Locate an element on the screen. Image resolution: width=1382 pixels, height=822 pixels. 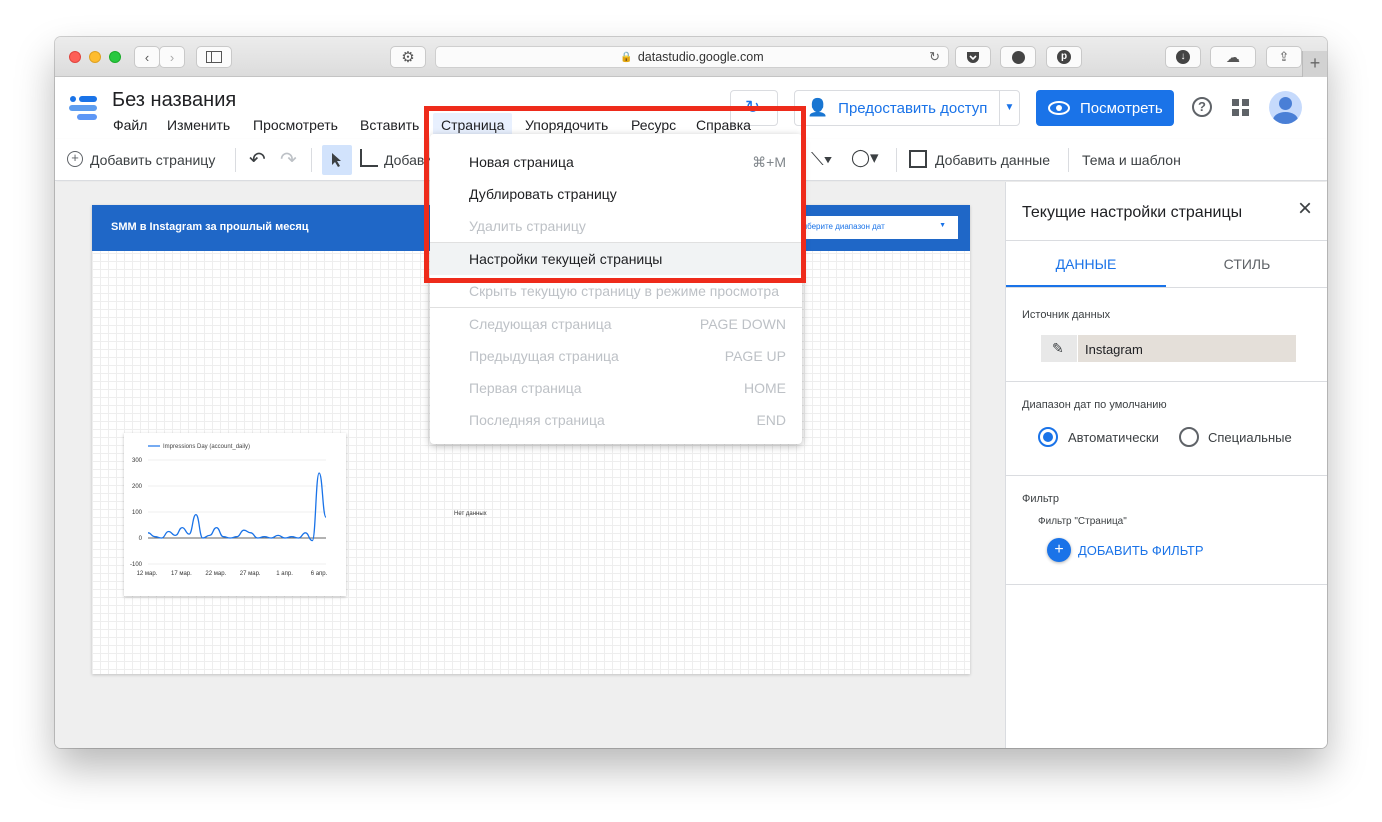
add-person-icon: 👤 is located at coordinates (818, 107).